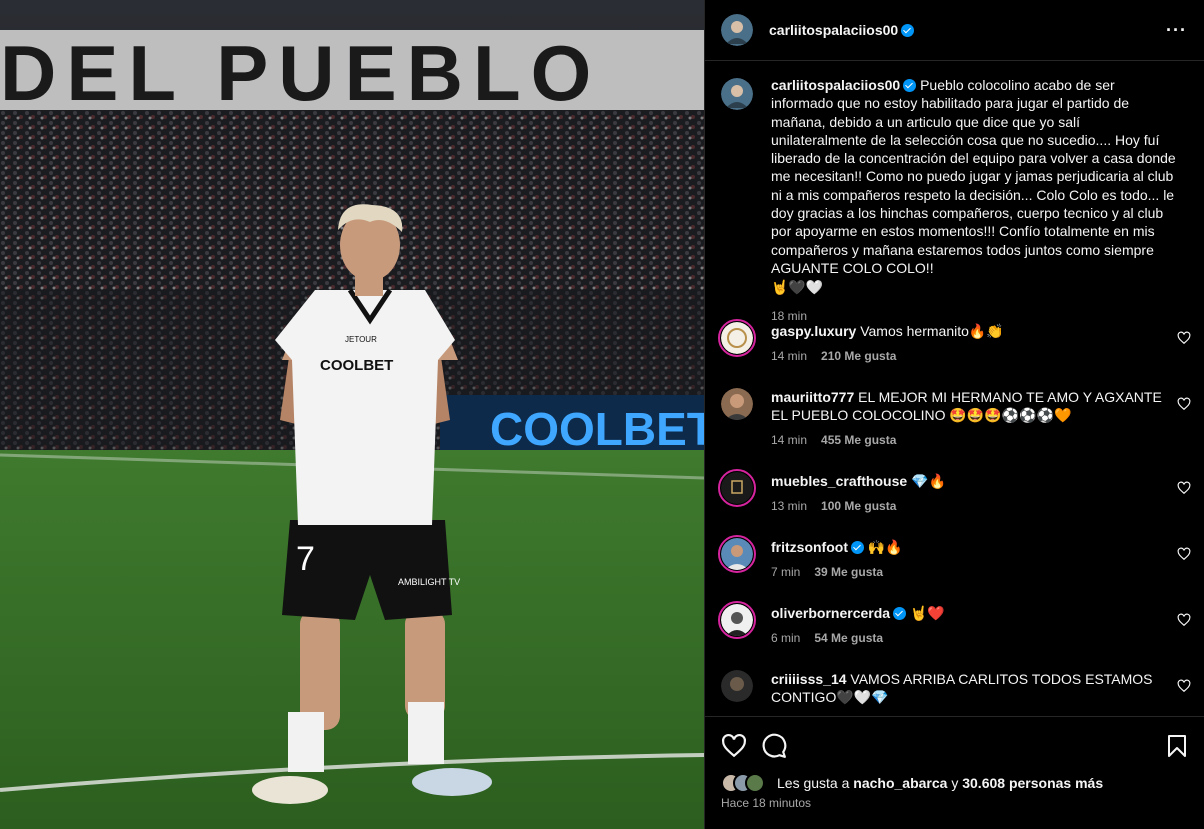 Image resolution: width=1204 pixels, height=829 pixels. Describe the element at coordinates (813, 331) in the screenshot. I see `comment-username: gaspy.luxury` at that location.